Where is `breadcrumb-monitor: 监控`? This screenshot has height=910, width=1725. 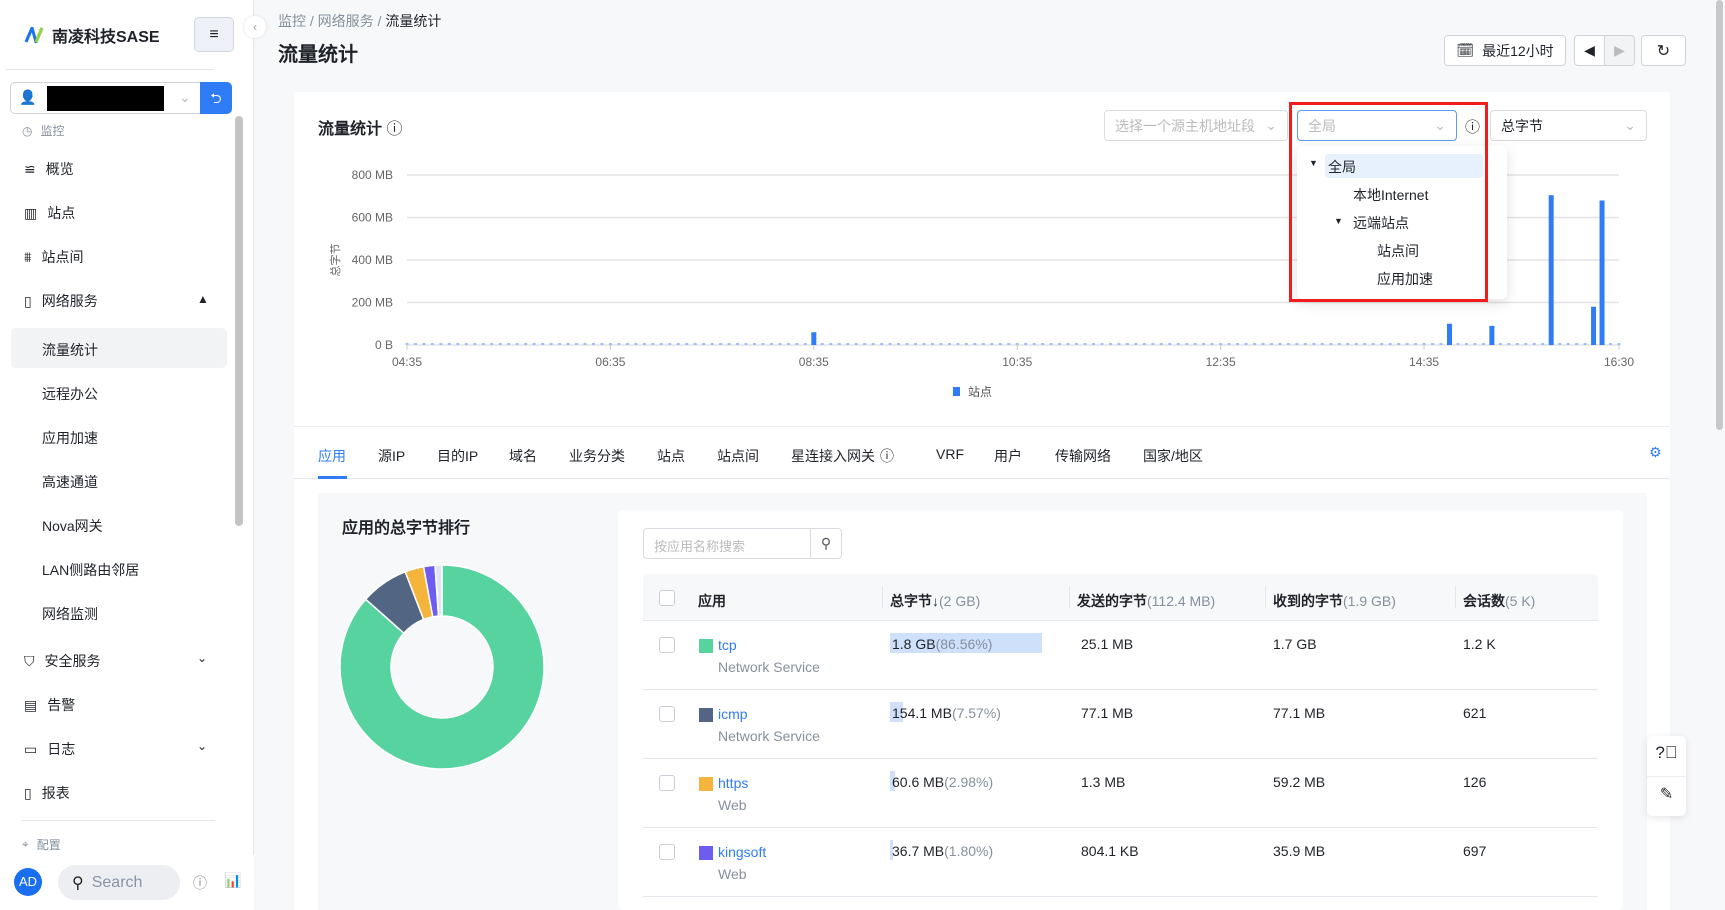 breadcrumb-monitor: 监控 is located at coordinates (292, 21).